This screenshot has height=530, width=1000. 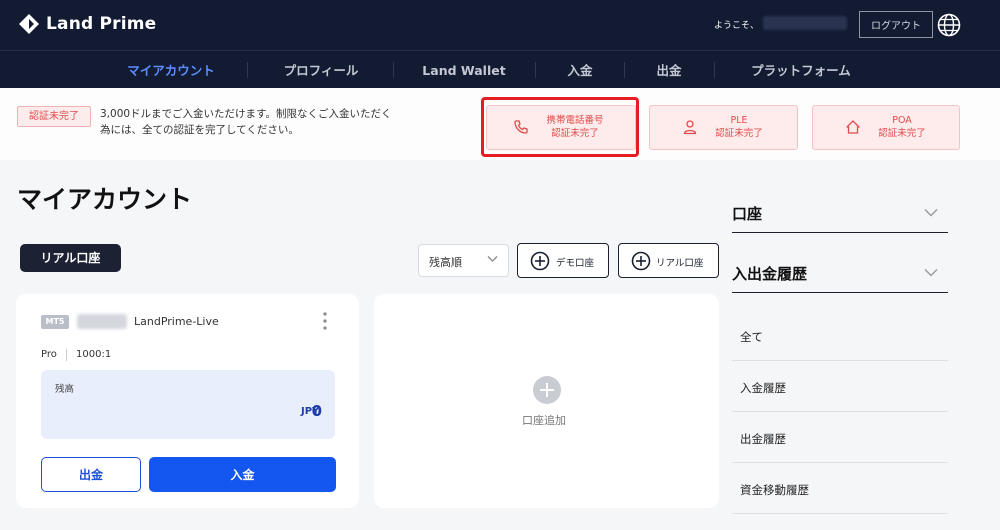 I want to click on masked-account-number, so click(x=102, y=321).